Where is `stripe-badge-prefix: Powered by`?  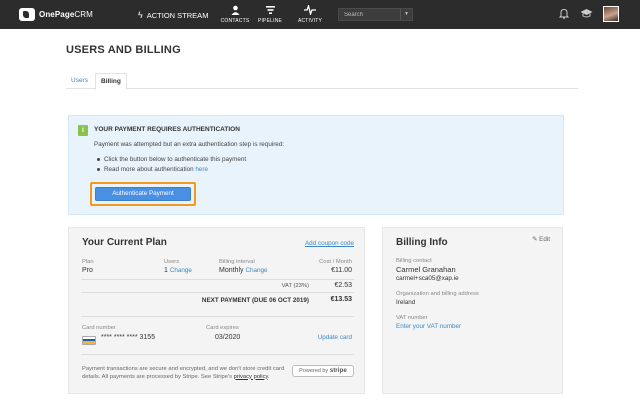 stripe-badge-prefix: Powered by is located at coordinates (314, 371).